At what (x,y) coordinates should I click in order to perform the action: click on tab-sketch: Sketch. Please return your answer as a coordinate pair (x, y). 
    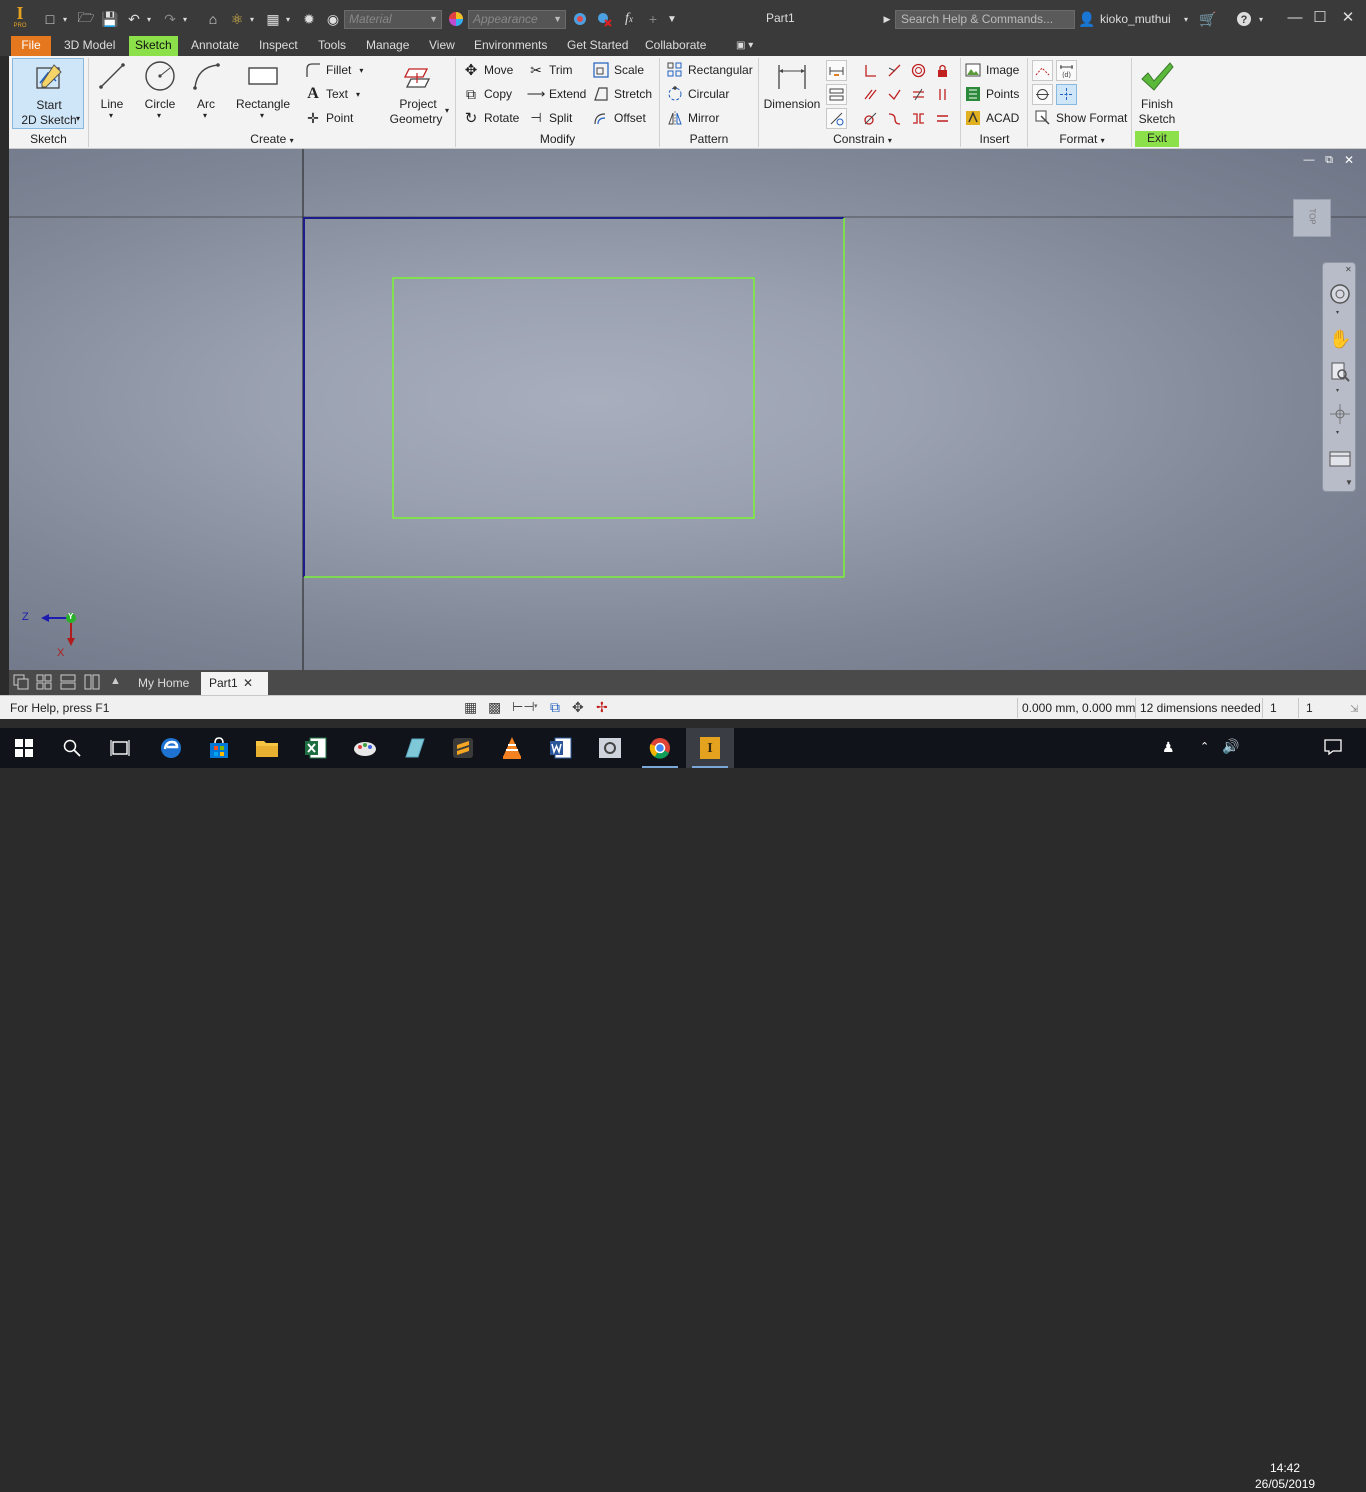
    Looking at the image, I should click on (153, 46).